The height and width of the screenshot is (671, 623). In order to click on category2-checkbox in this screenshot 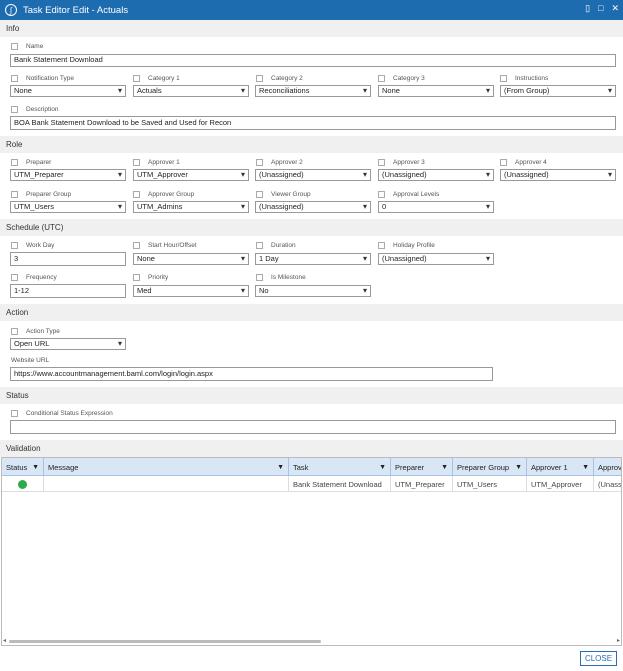, I will do `click(259, 78)`.